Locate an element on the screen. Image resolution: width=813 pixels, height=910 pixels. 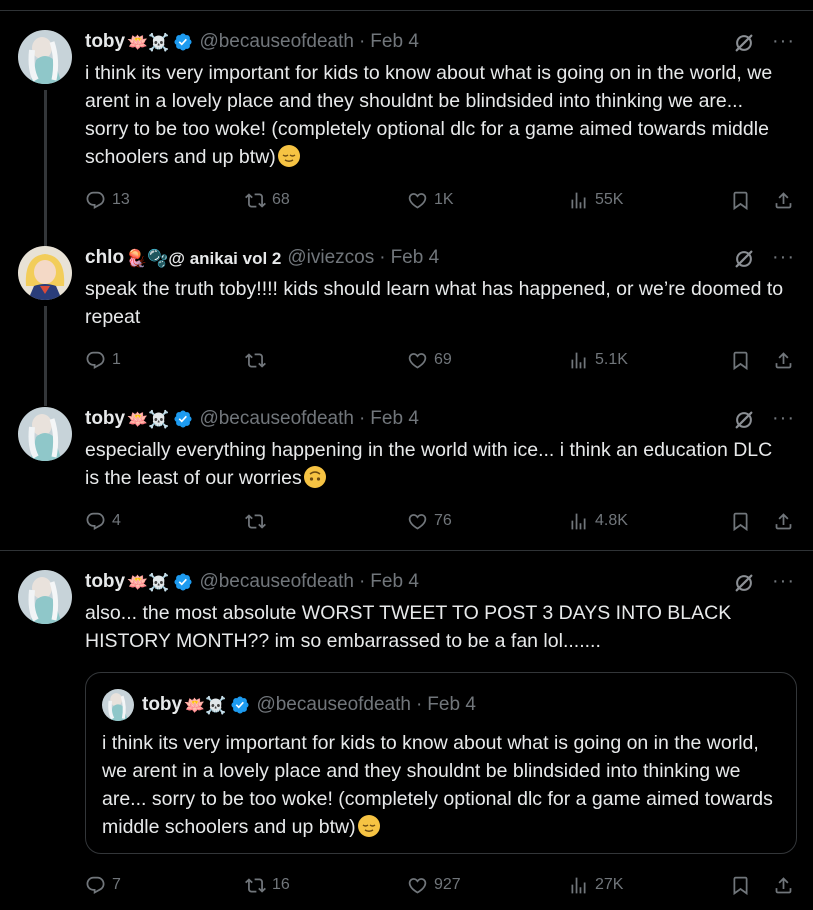
reply-count: 7 is located at coordinates (116, 884).